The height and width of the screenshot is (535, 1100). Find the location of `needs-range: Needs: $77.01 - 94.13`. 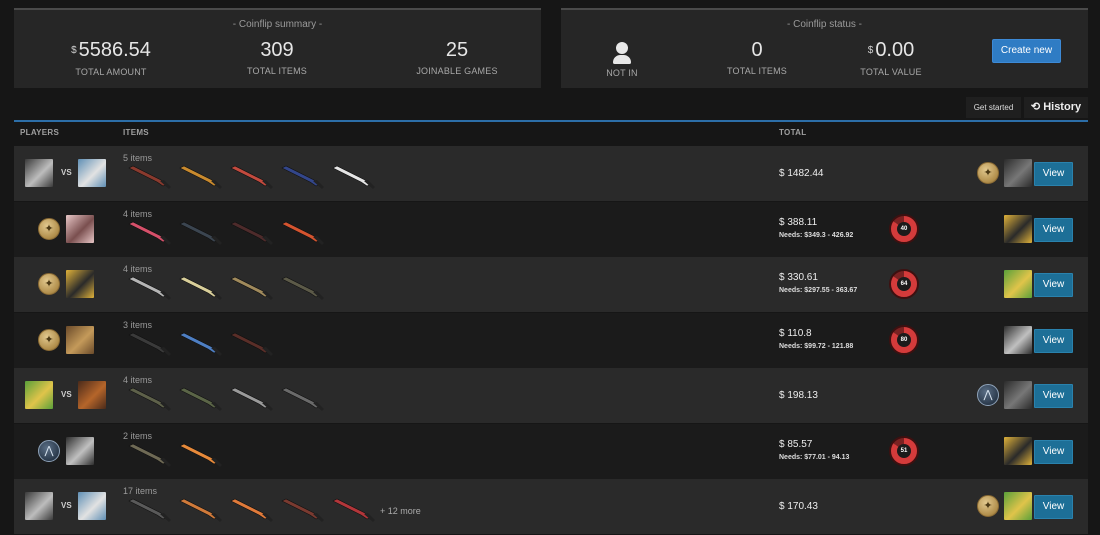

needs-range: Needs: $77.01 - 94.13 is located at coordinates (814, 457).